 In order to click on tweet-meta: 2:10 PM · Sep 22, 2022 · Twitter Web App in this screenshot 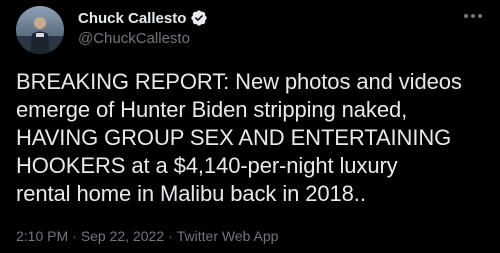, I will do `click(147, 236)`.